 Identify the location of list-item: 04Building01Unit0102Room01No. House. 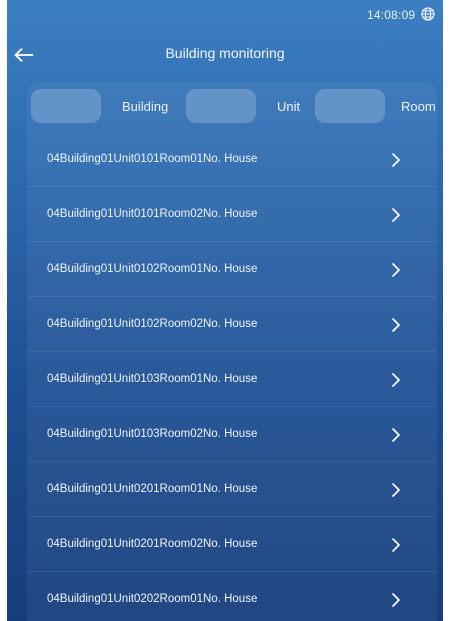
(232, 269).